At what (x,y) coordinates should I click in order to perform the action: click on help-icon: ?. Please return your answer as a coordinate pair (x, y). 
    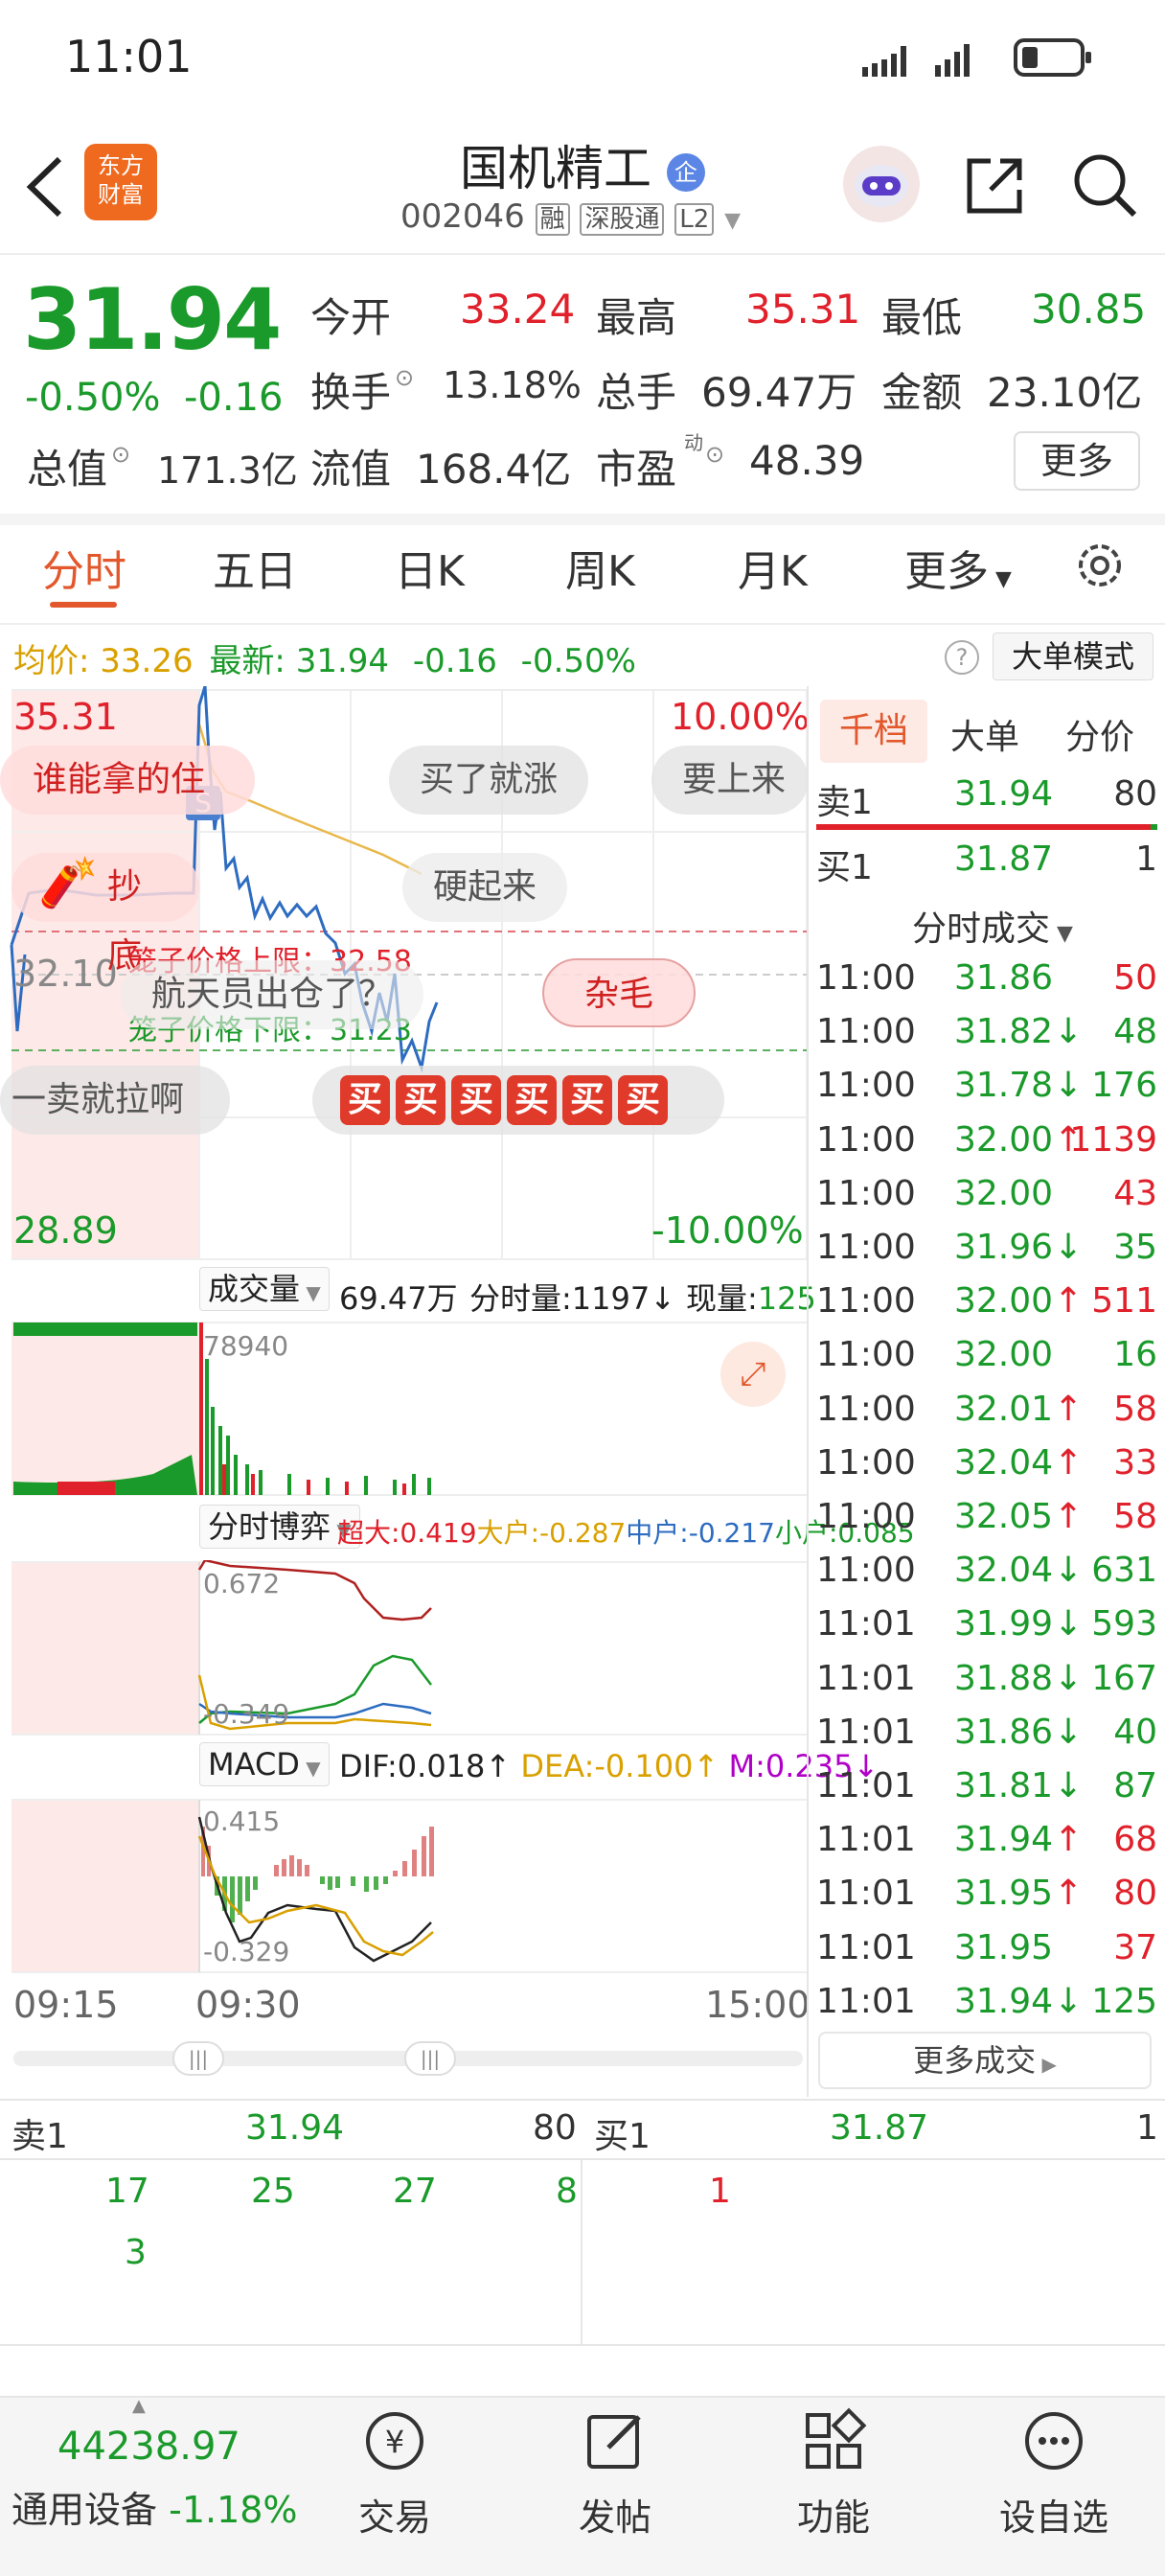
    Looking at the image, I should click on (962, 657).